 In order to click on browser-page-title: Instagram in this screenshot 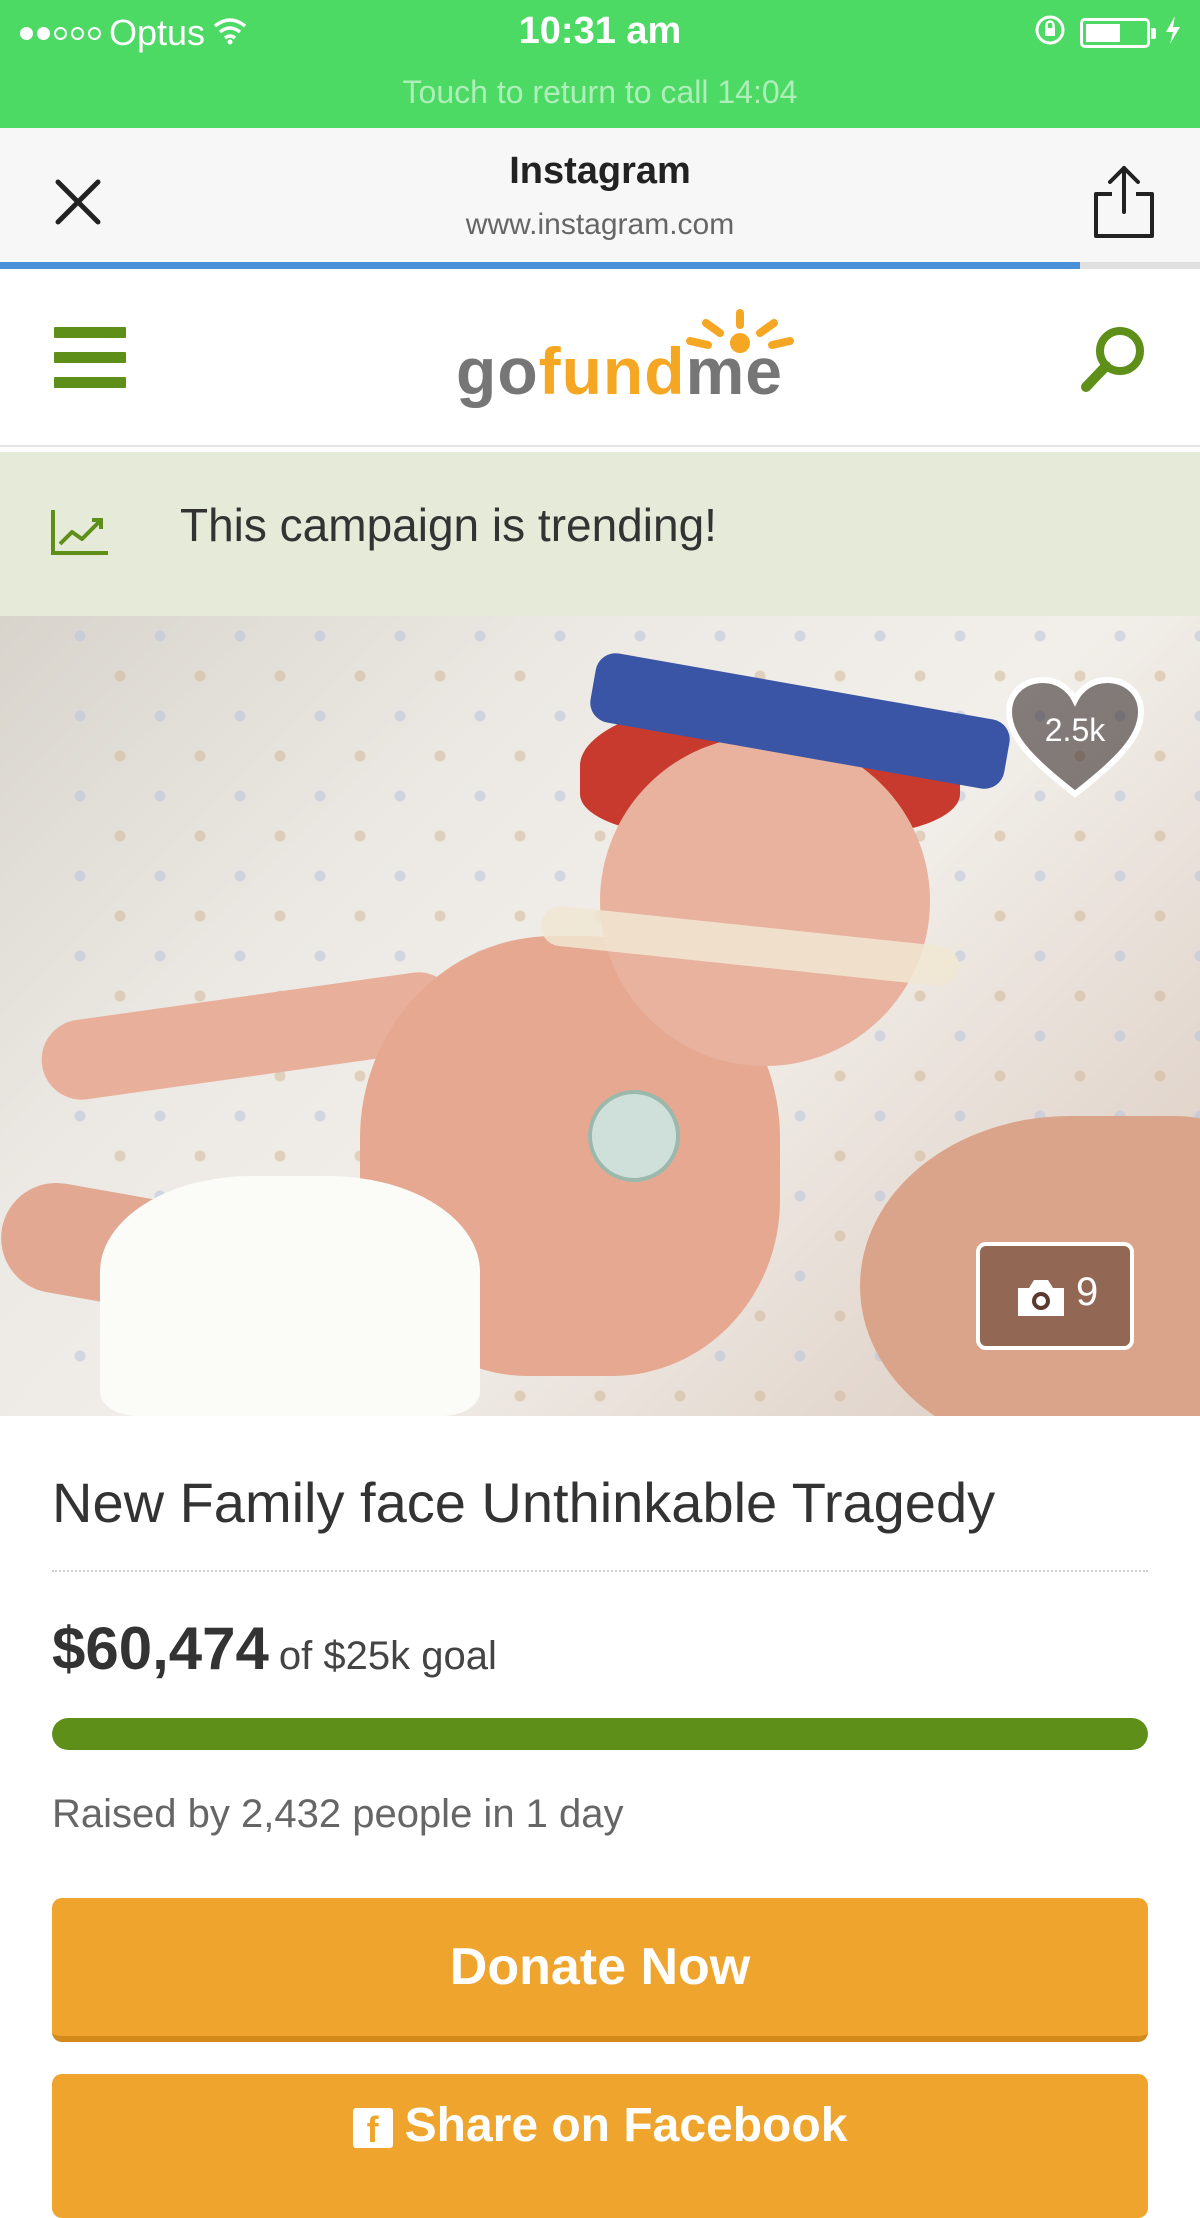, I will do `click(600, 171)`.